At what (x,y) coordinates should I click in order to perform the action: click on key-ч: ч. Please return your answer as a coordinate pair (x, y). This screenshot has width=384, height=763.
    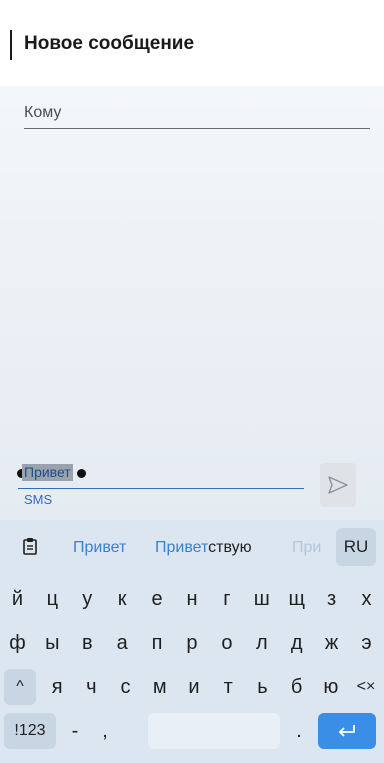
    Looking at the image, I should click on (91, 687).